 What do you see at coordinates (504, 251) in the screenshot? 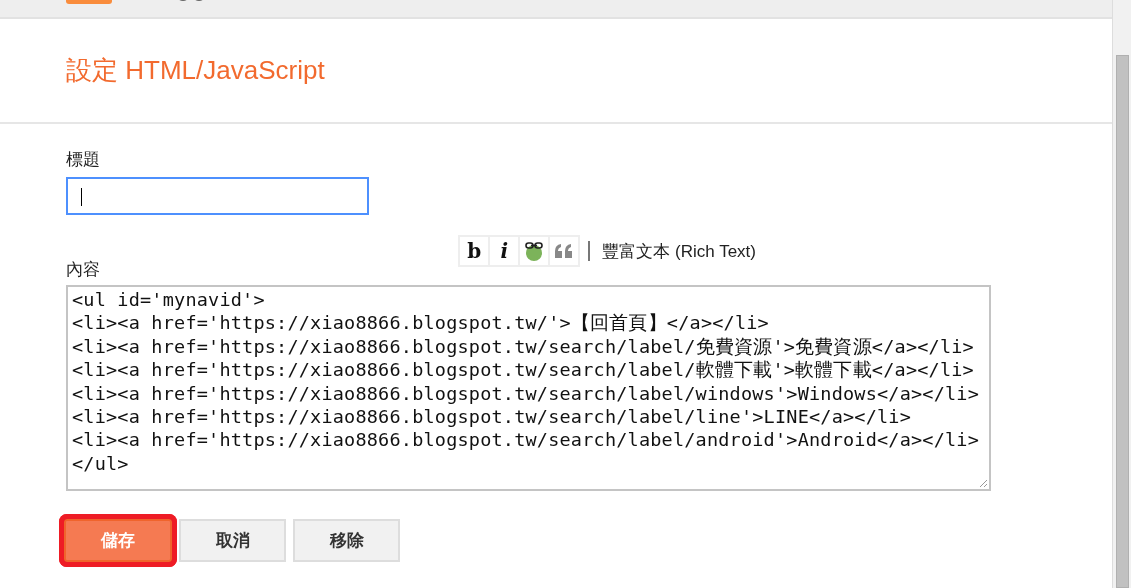
I see `italic-button: i` at bounding box center [504, 251].